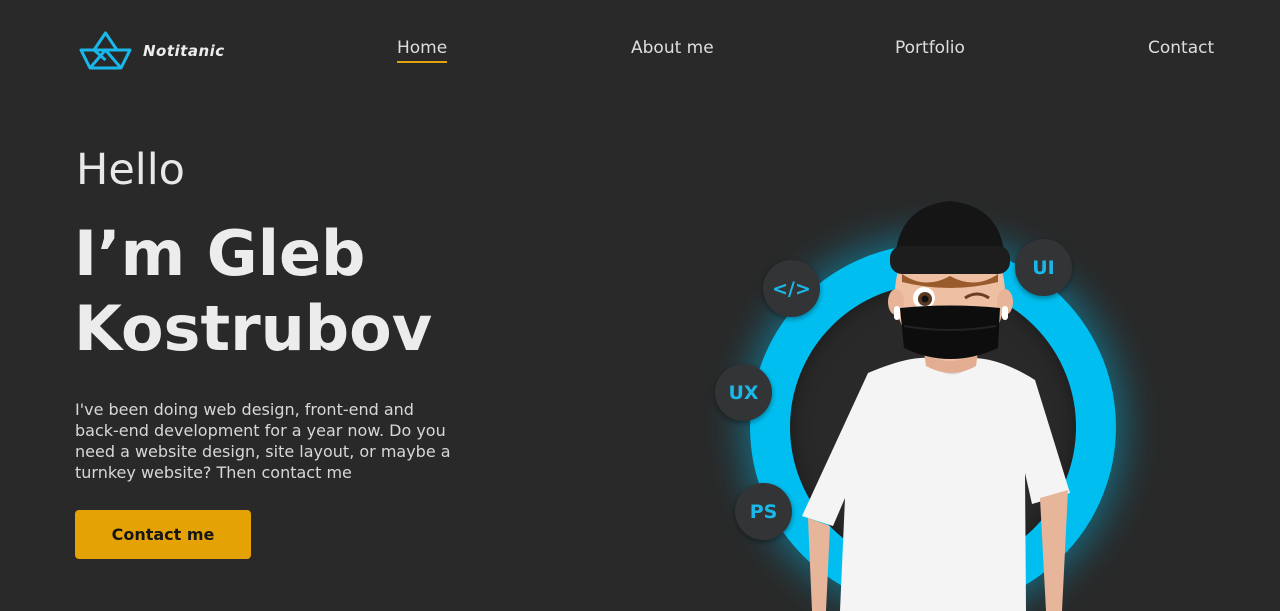 This screenshot has width=1280, height=611. Describe the element at coordinates (763, 511) in the screenshot. I see `skill-ps-bubble: PS` at that location.